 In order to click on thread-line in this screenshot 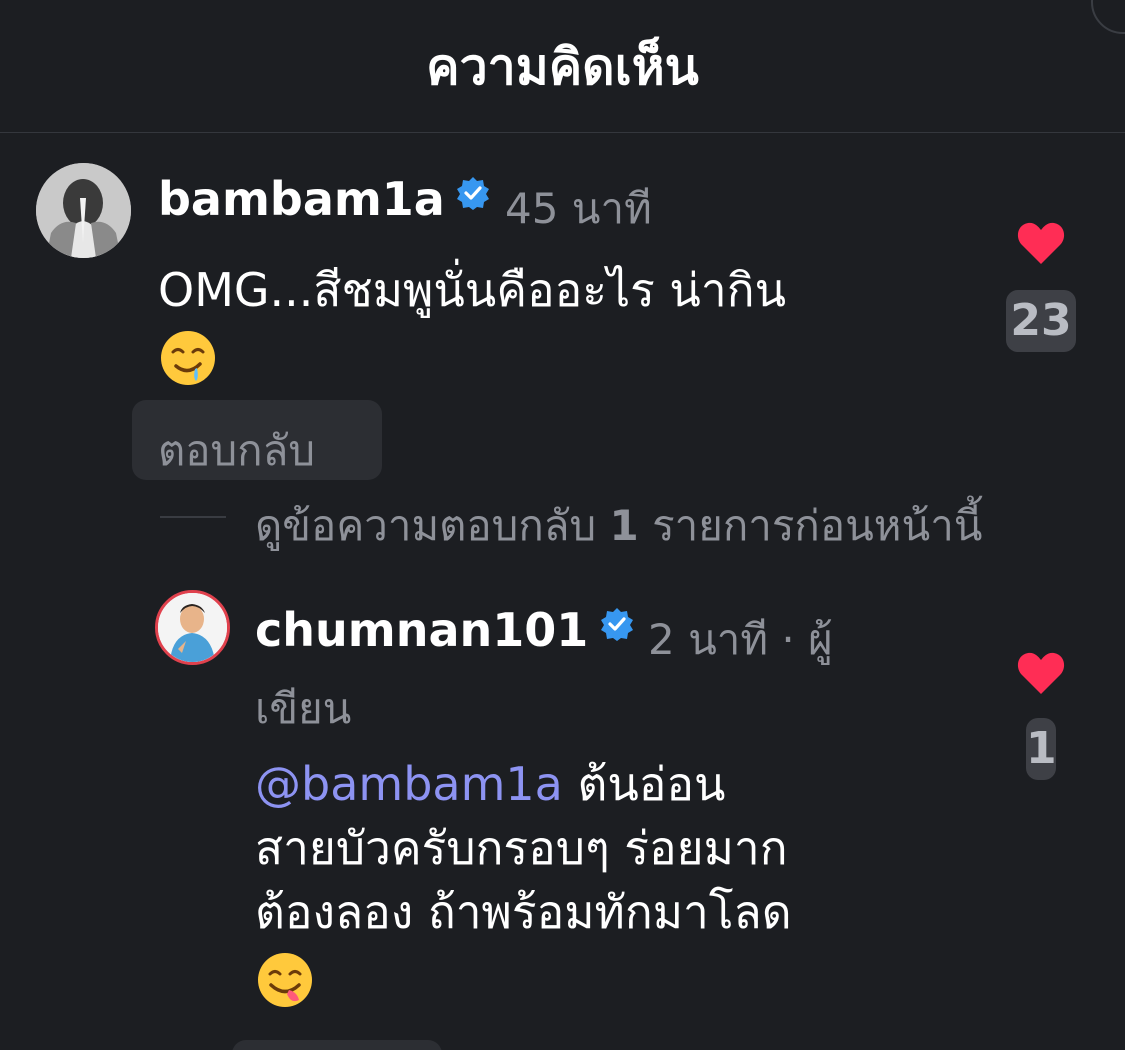, I will do `click(193, 517)`.